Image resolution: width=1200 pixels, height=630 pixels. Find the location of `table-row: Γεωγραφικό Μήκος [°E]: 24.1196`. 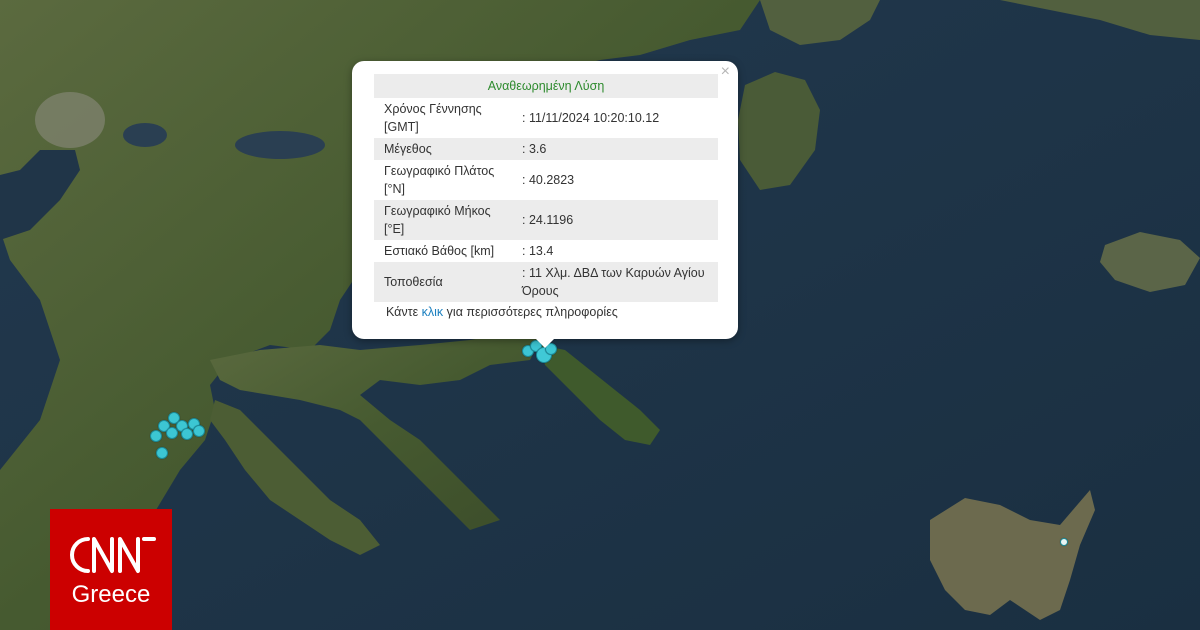

table-row: Γεωγραφικό Μήκος [°E]: 24.1196 is located at coordinates (546, 220).